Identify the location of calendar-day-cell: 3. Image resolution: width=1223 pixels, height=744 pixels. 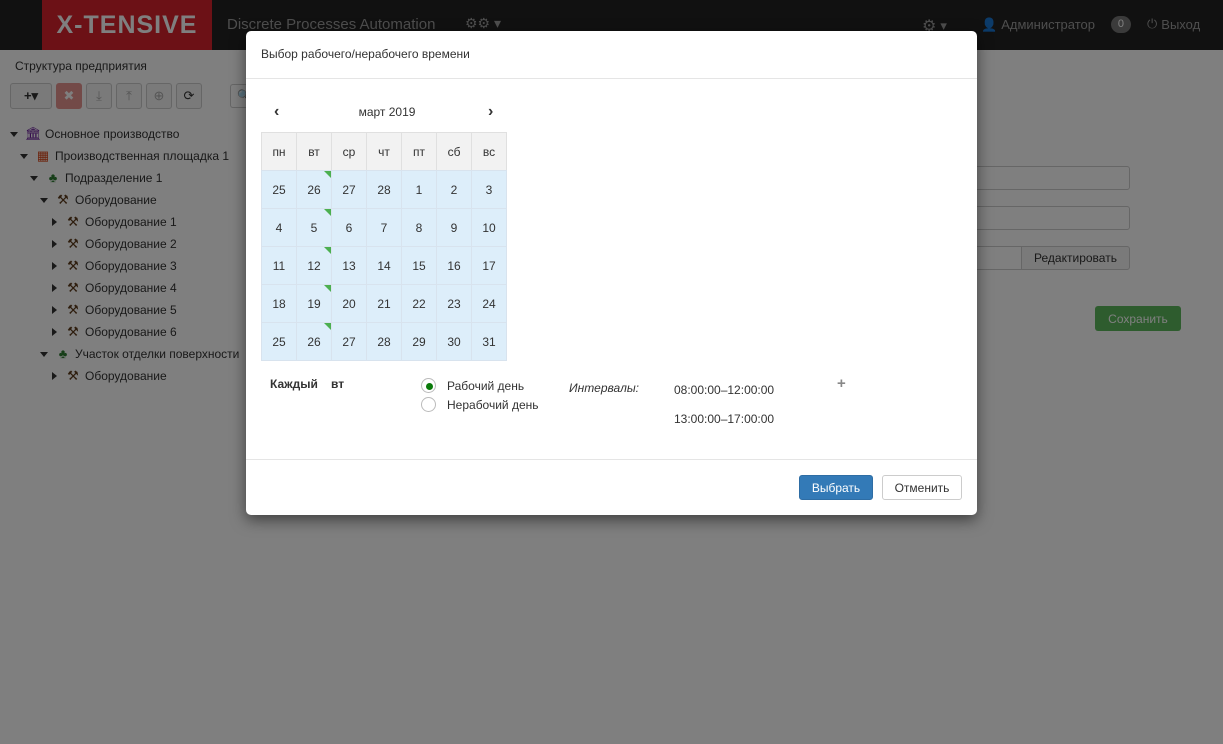
(489, 189).